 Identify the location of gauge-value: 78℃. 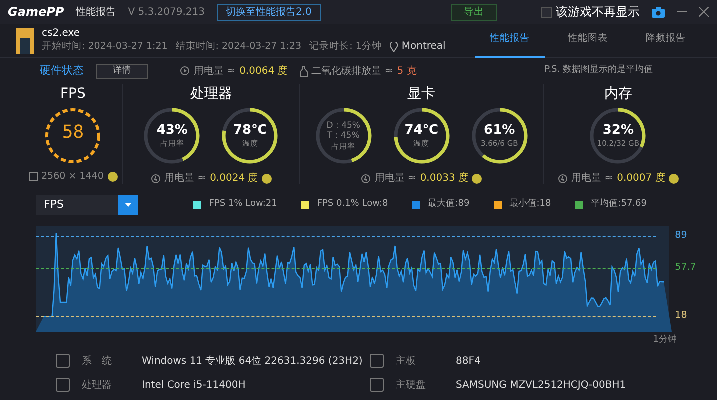
(250, 131).